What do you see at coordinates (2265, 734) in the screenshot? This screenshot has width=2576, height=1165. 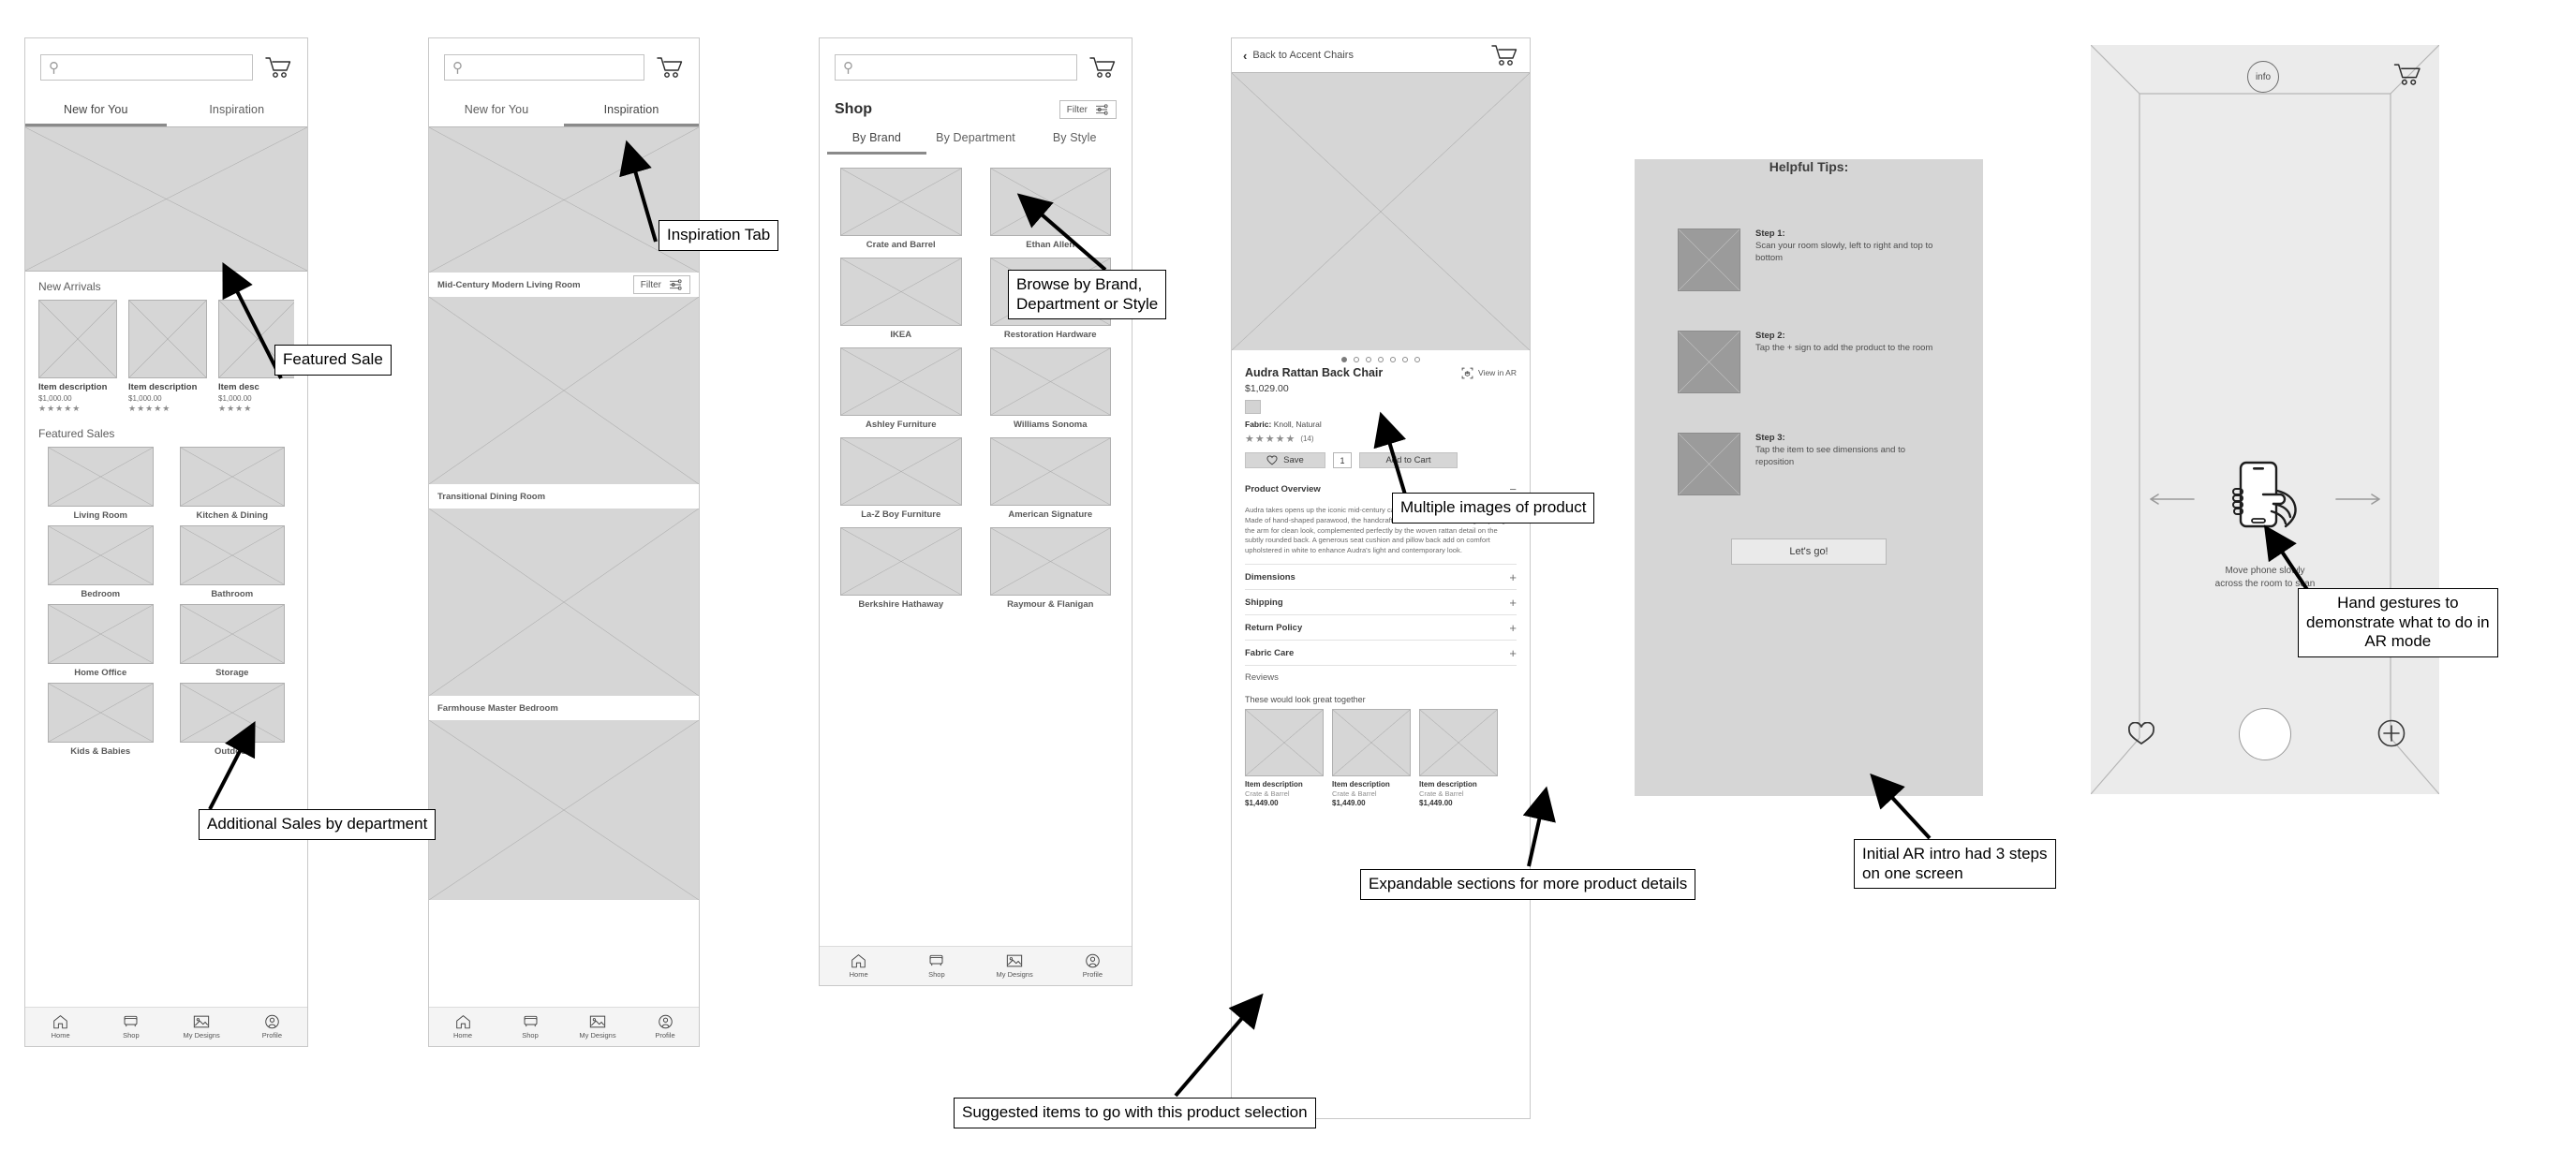 I see `shutter-button` at bounding box center [2265, 734].